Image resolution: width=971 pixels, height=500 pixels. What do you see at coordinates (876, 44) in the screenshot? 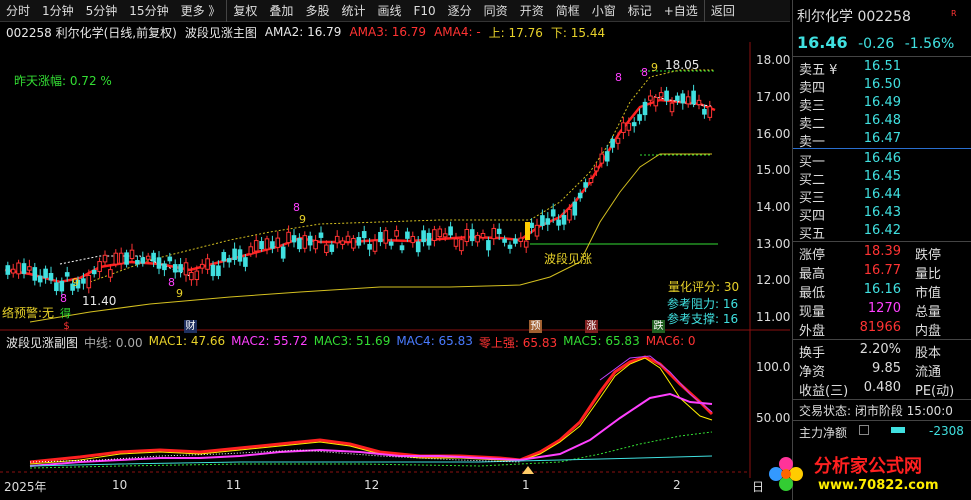
I see `price-change: -0.26` at bounding box center [876, 44].